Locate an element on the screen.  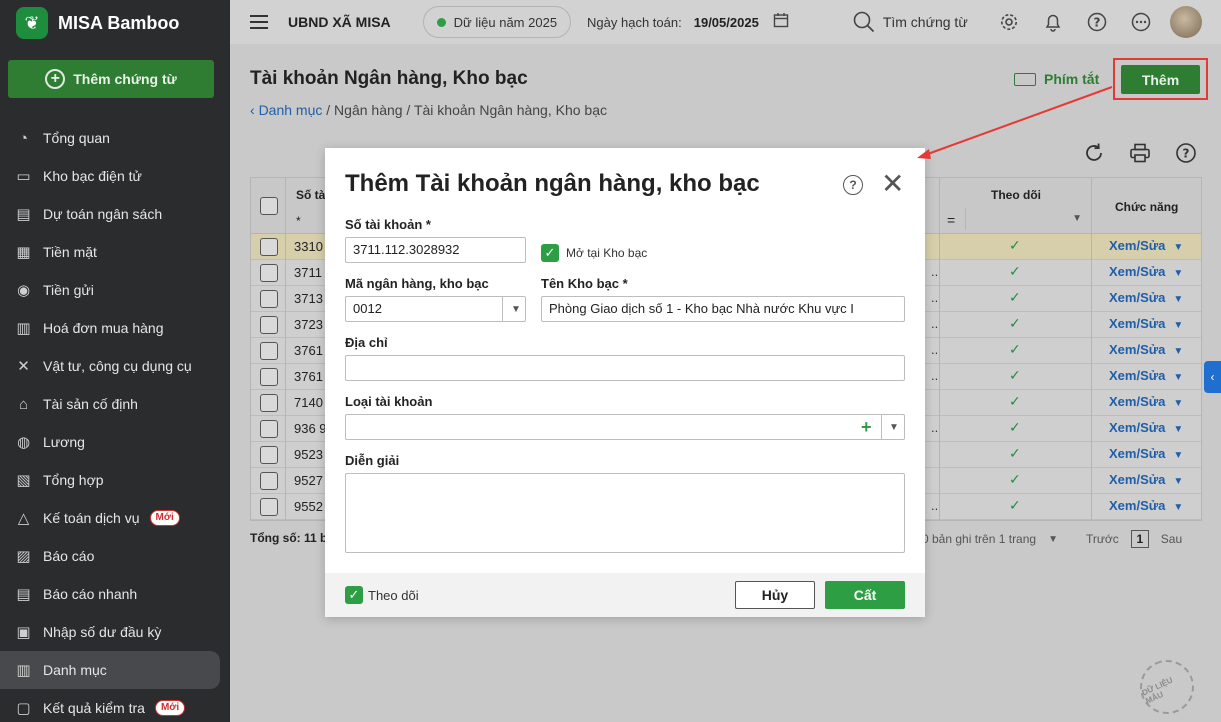
account-number-cell: 3761 is located at coordinates (308, 376).